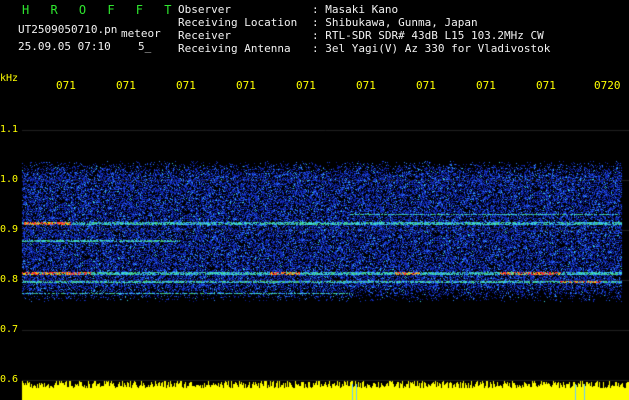 The image size is (629, 400). Describe the element at coordinates (64, 46) in the screenshot. I see `datetime: 25.09.05 07:10` at that location.